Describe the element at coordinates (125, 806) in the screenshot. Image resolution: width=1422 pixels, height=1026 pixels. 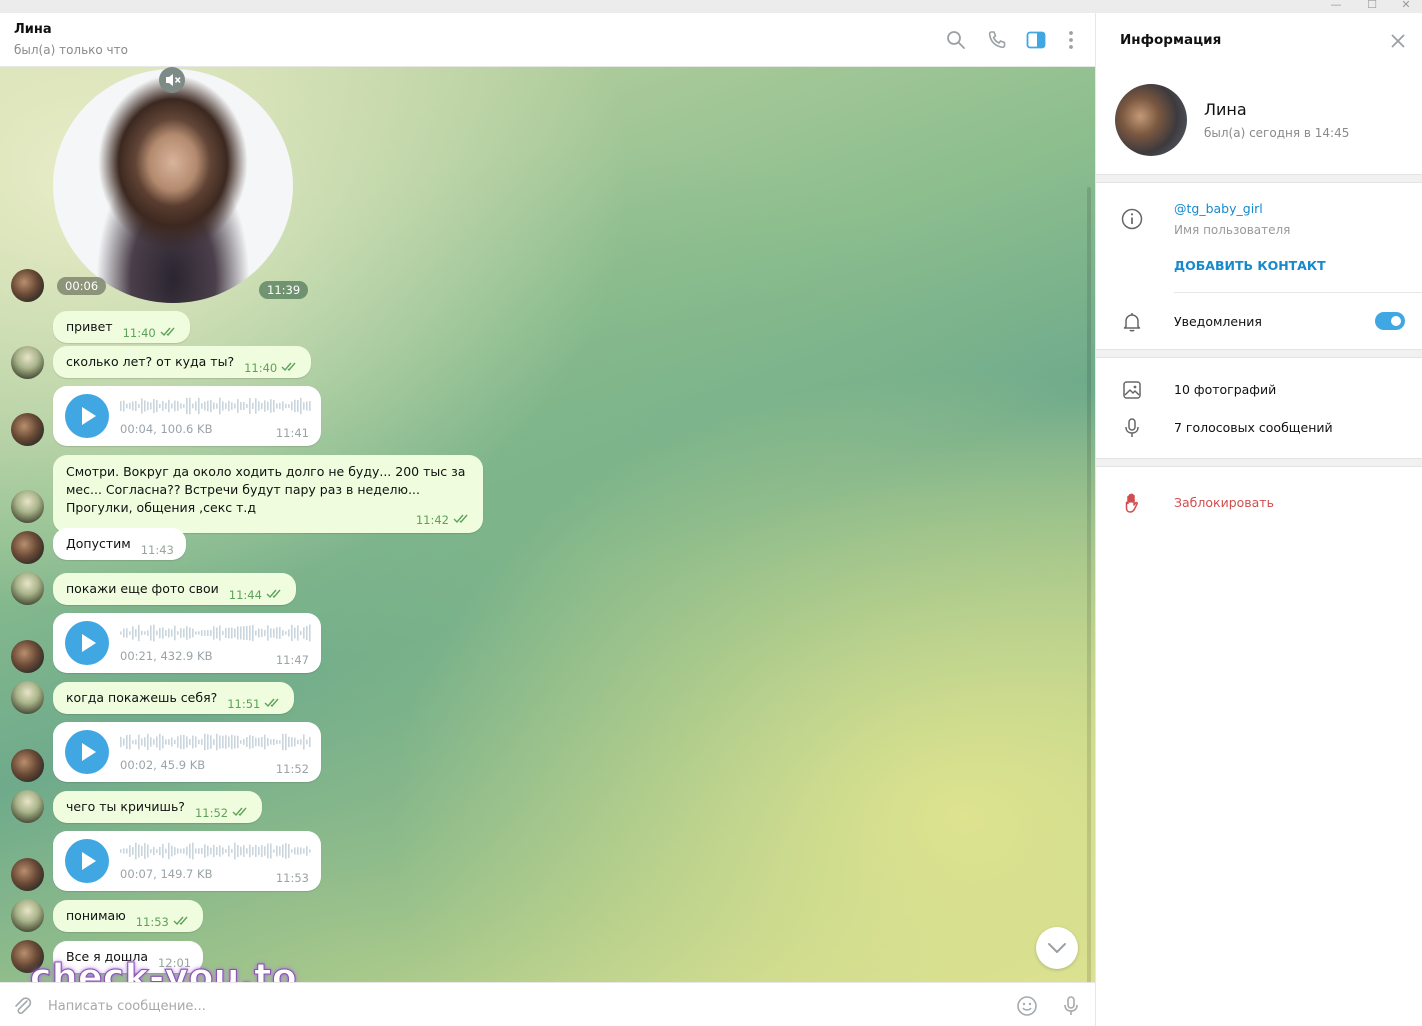
I see `message-text: чего ты кричишь?` at that location.